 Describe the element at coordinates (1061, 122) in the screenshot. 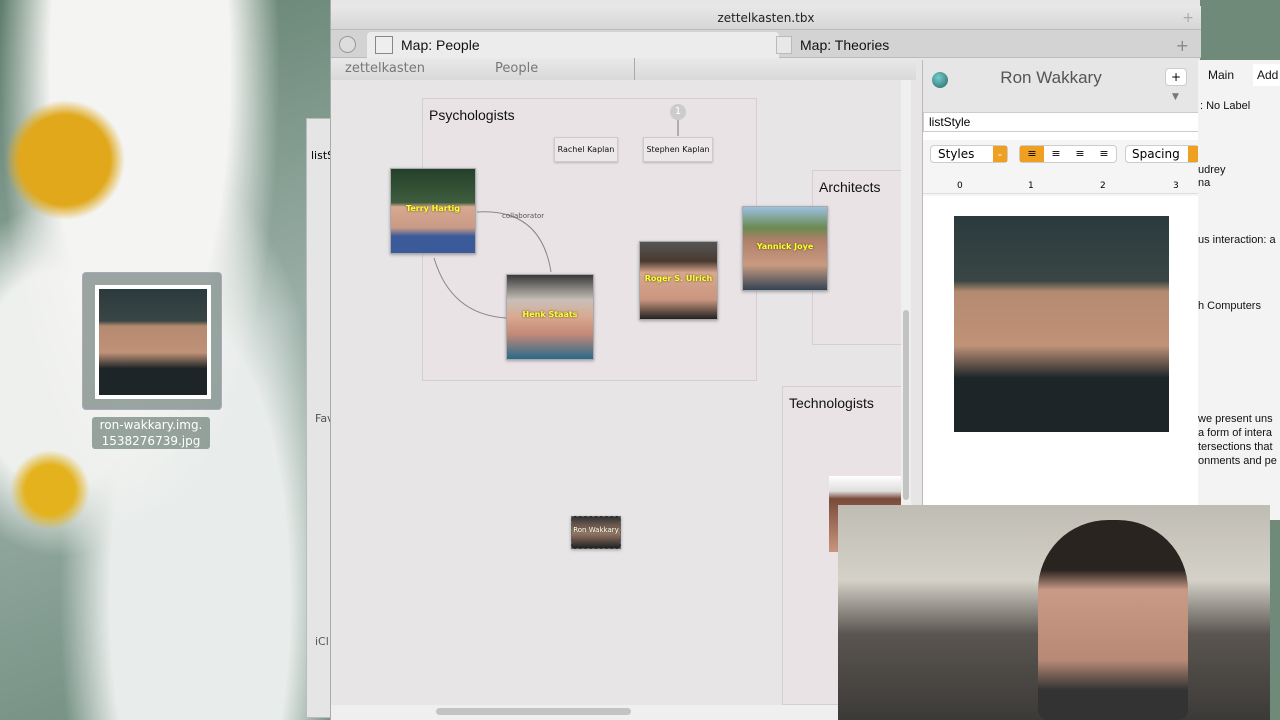

I see `attribute-field: listStyle` at that location.